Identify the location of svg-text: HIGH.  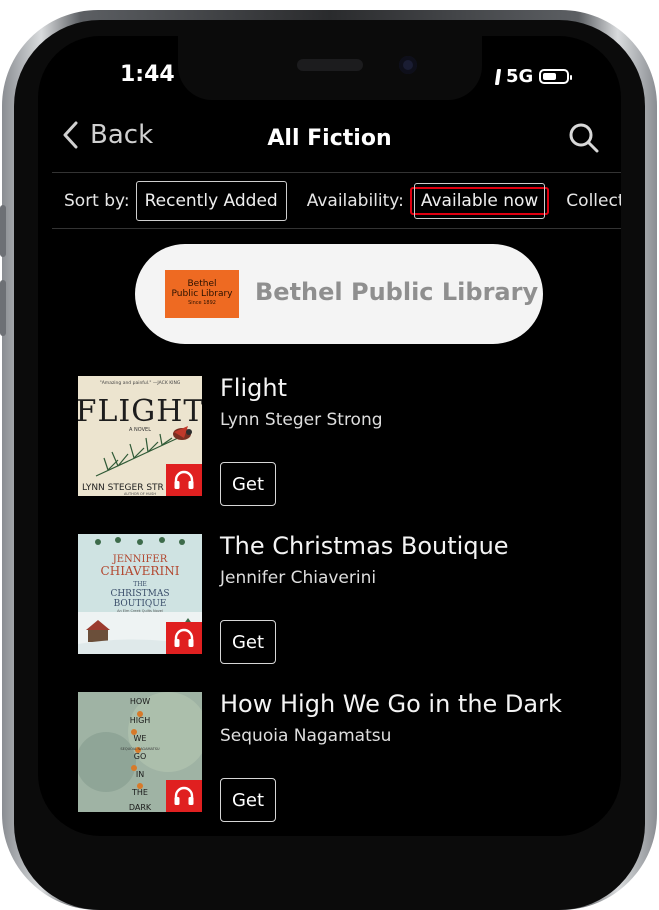
(140, 720).